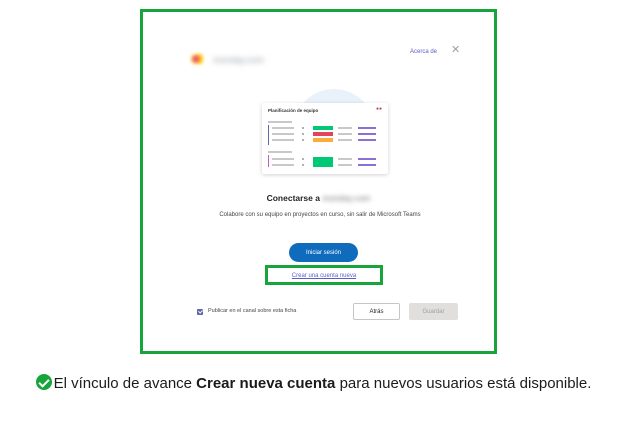 The image size is (627, 426). Describe the element at coordinates (293, 110) in the screenshot. I see `card-title: Planificación de equipo` at that location.